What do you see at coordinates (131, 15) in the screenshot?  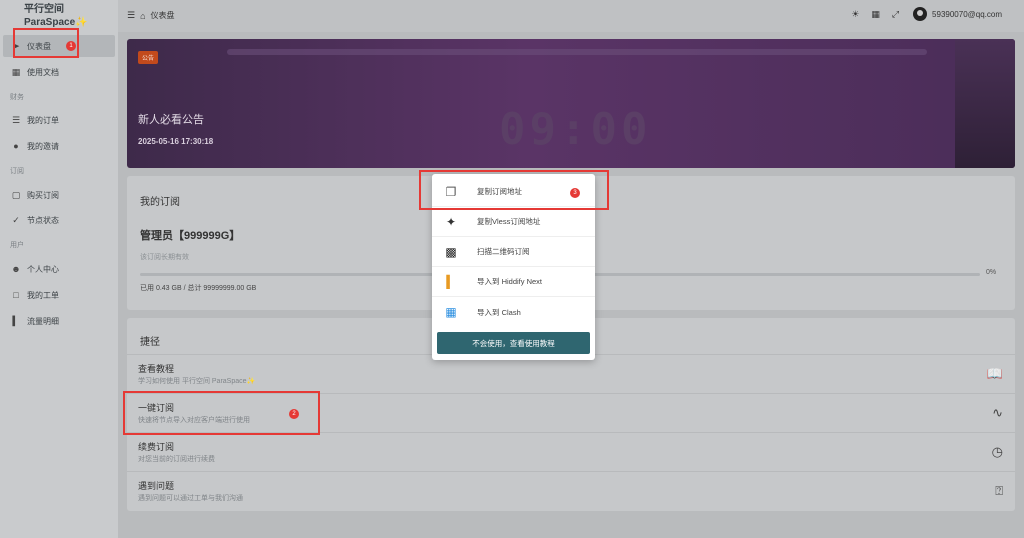 I see `menu-toggle-icon: ☰` at bounding box center [131, 15].